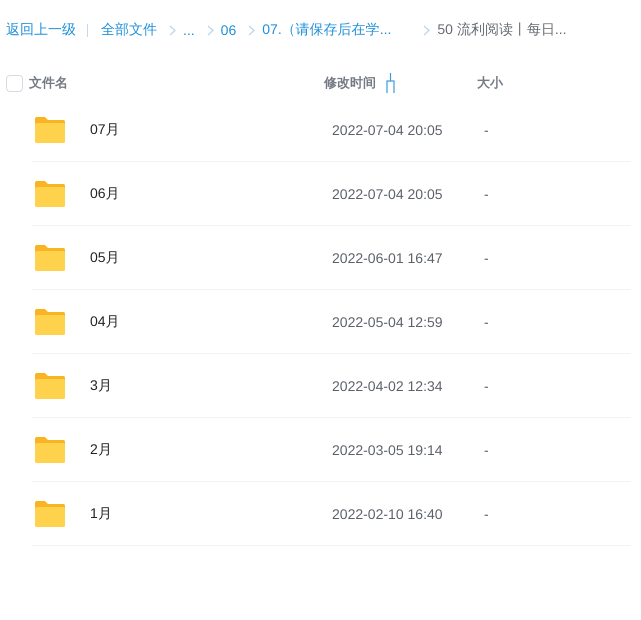 The width and height of the screenshot is (641, 620). Describe the element at coordinates (211, 513) in the screenshot. I see `file-name: 1月` at that location.